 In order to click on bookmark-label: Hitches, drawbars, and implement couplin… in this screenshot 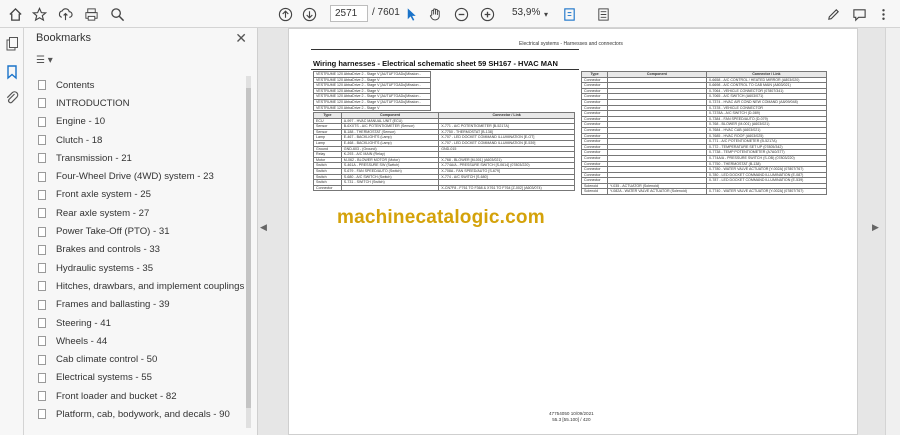, I will do `click(154, 286)`.